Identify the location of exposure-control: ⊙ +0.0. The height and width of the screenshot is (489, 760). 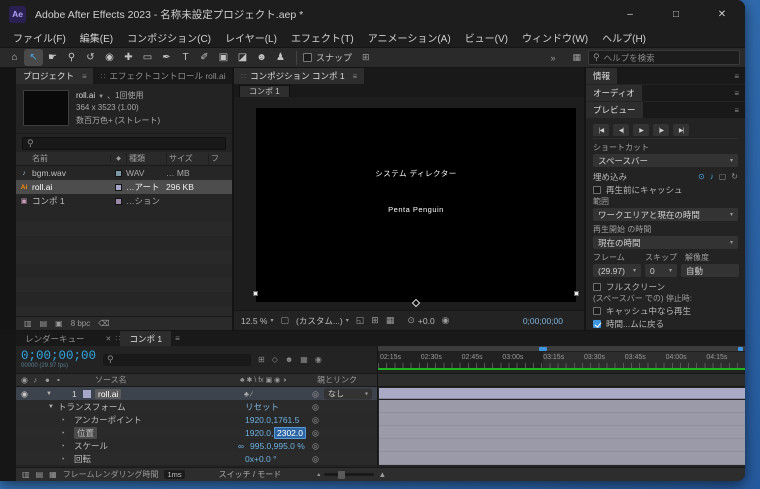
(420, 320).